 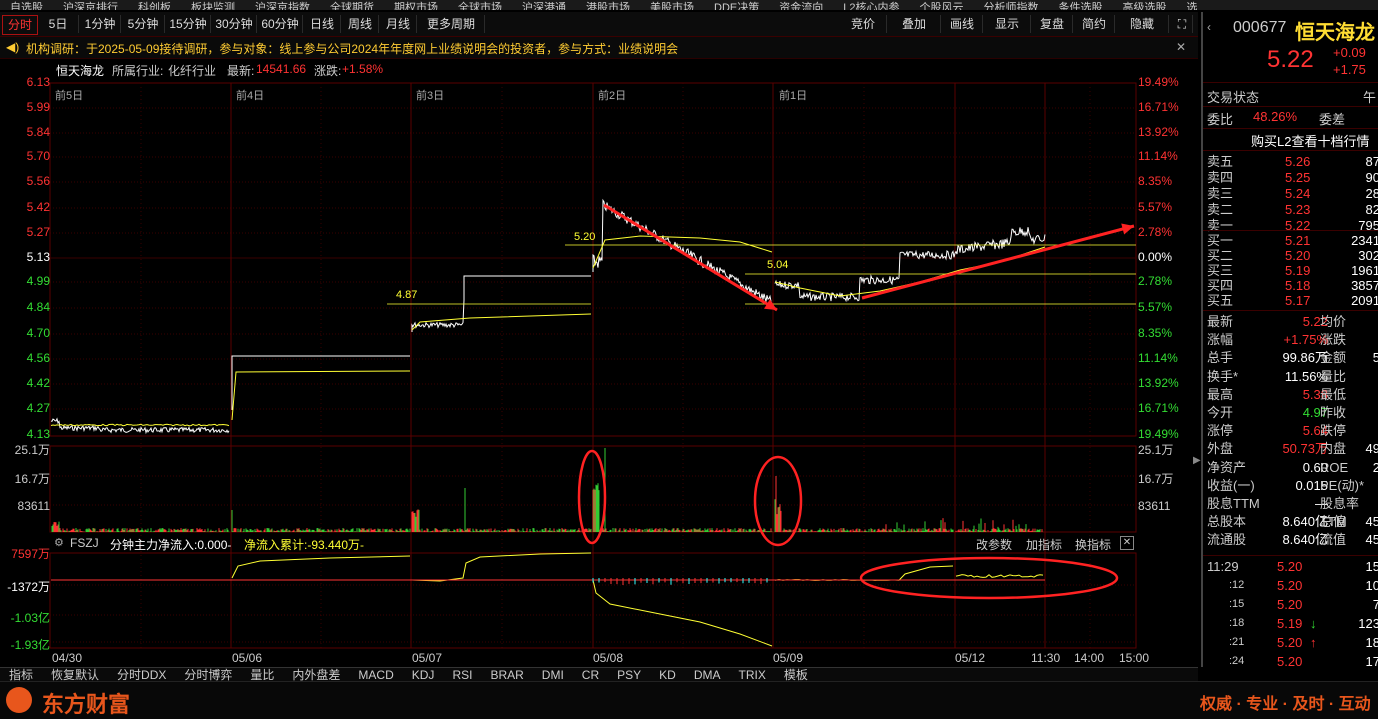 What do you see at coordinates (1333, 412) in the screenshot?
I see `stat-label-2: 昨收` at bounding box center [1333, 412].